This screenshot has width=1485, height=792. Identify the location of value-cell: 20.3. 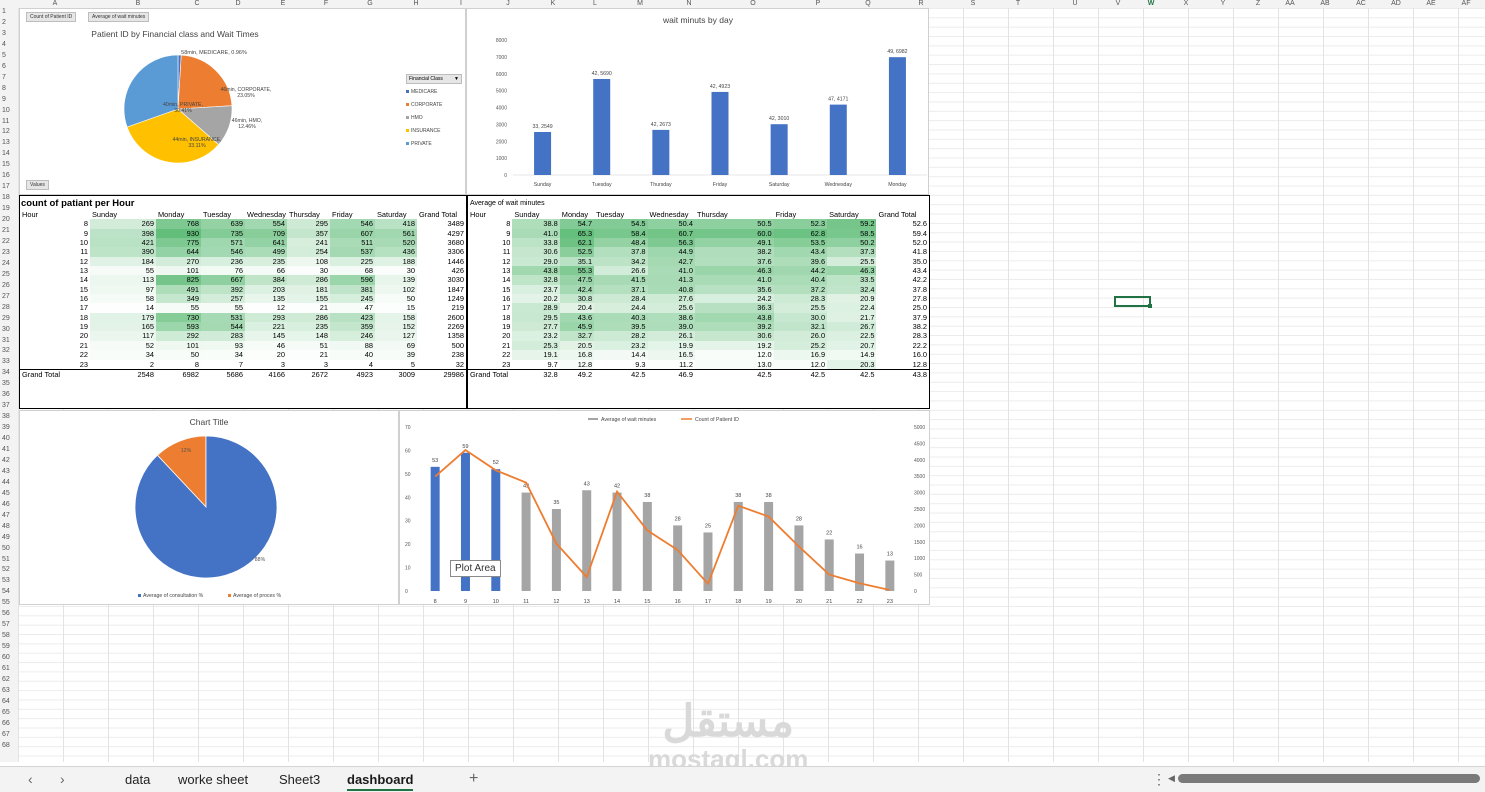
(852, 364).